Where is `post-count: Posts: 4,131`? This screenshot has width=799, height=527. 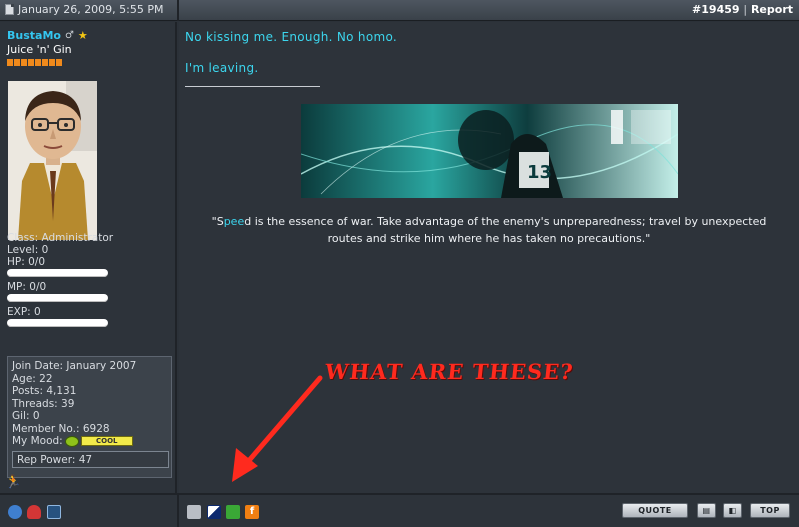
post-count: Posts: 4,131 is located at coordinates (44, 391).